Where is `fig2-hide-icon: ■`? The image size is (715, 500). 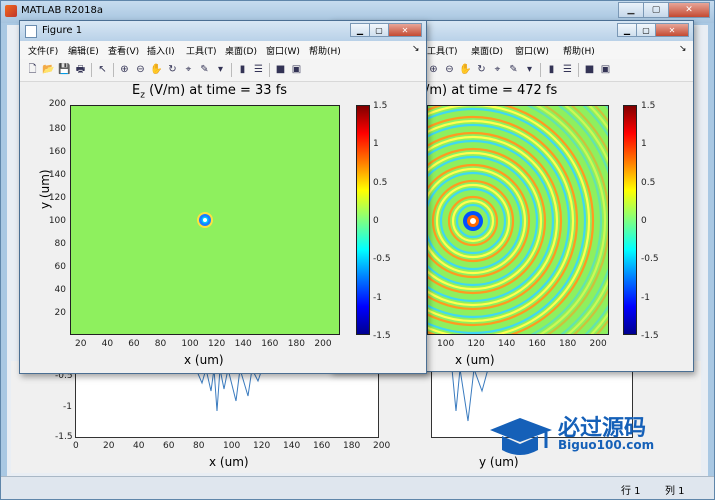
fig2-hide-icon: ■ is located at coordinates (589, 69).